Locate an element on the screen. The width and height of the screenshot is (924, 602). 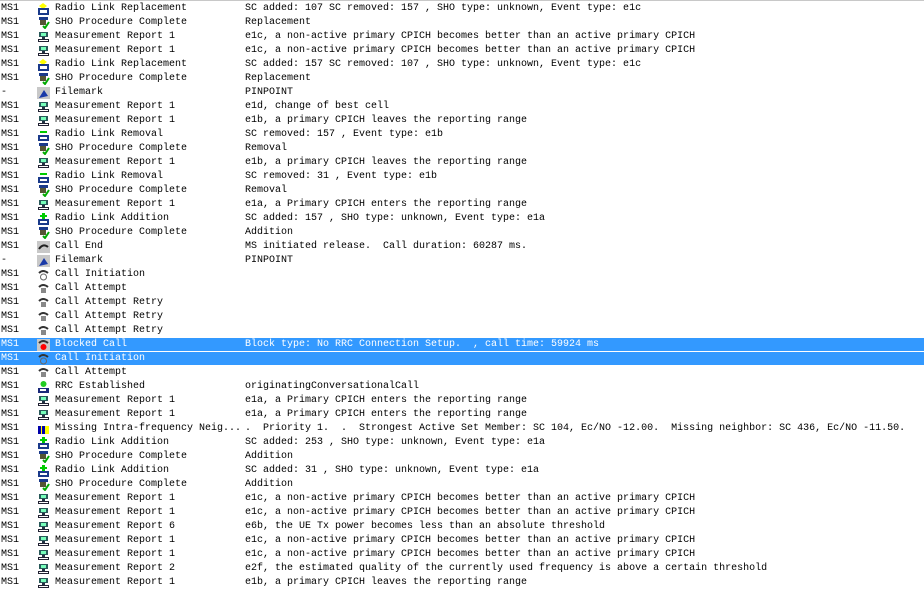
info-cell: Removal is located at coordinates (266, 148).